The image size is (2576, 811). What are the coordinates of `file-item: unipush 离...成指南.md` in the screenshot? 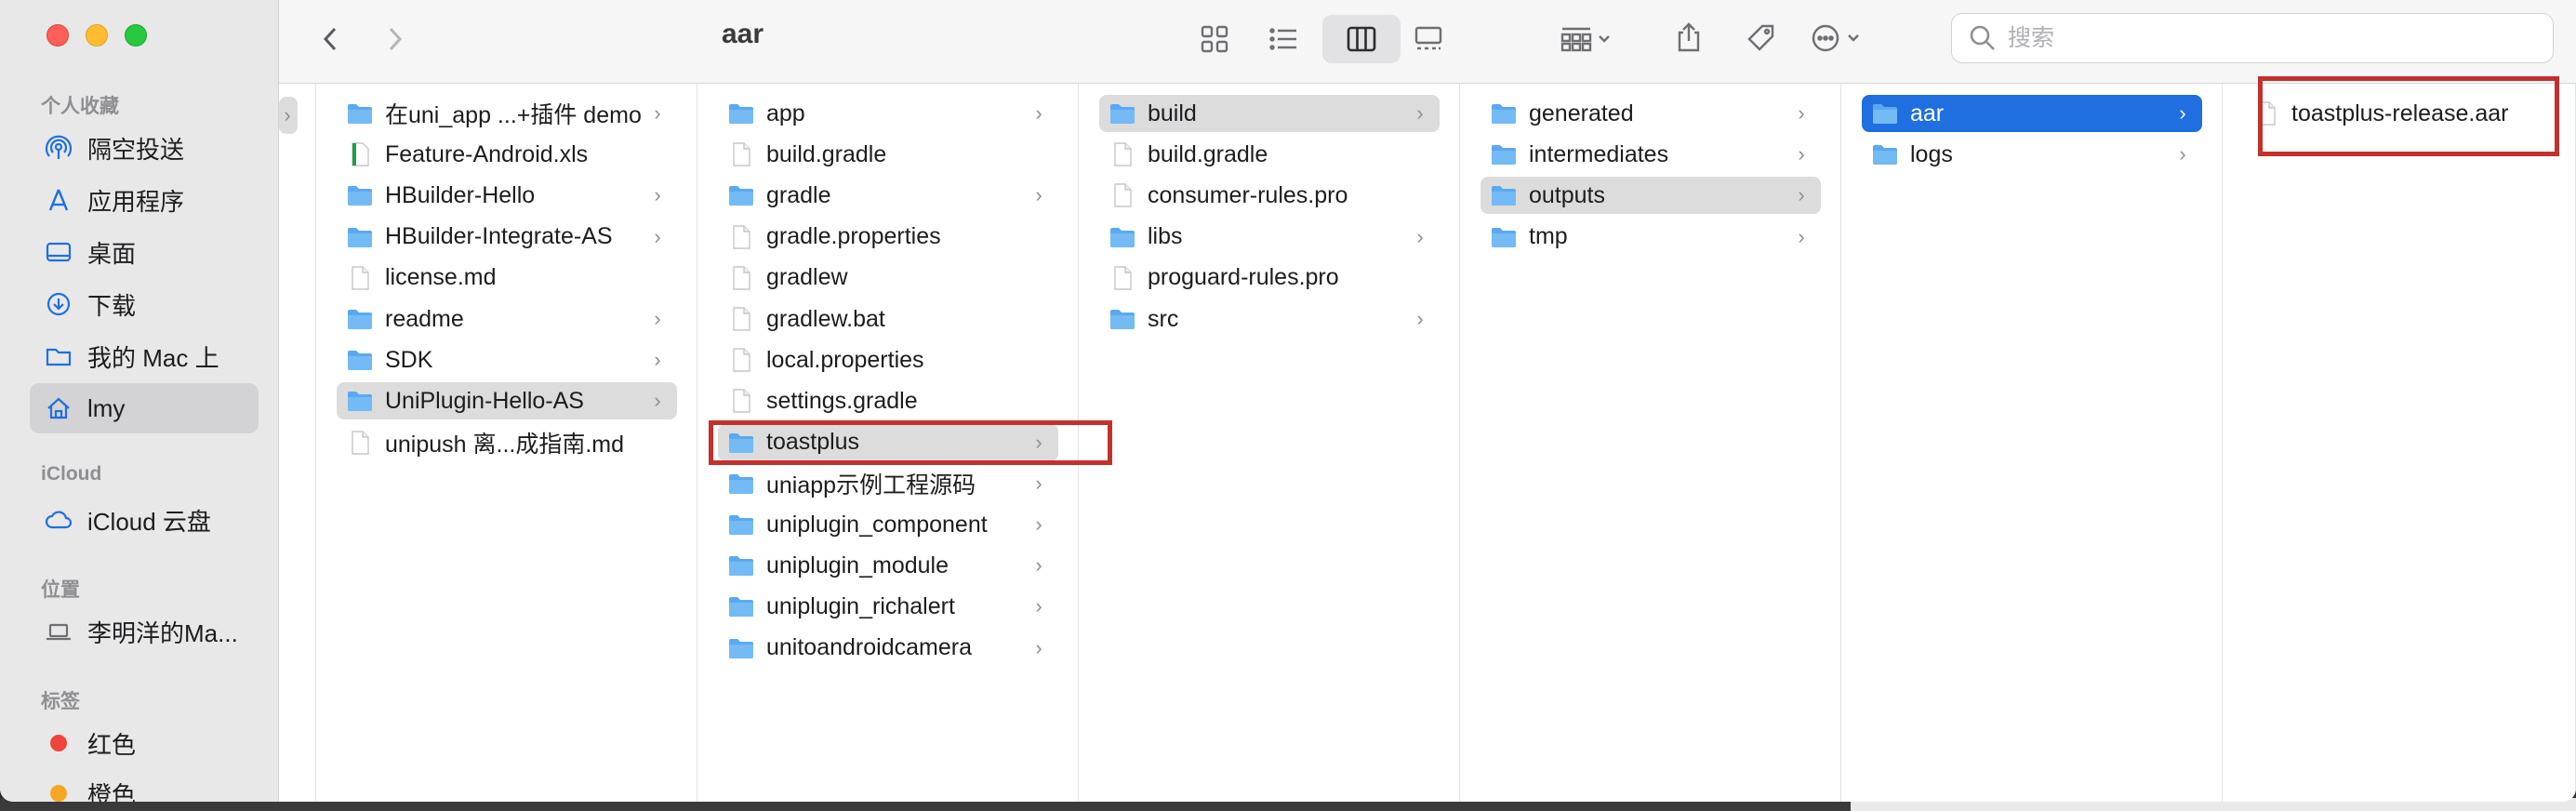 It's located at (507, 442).